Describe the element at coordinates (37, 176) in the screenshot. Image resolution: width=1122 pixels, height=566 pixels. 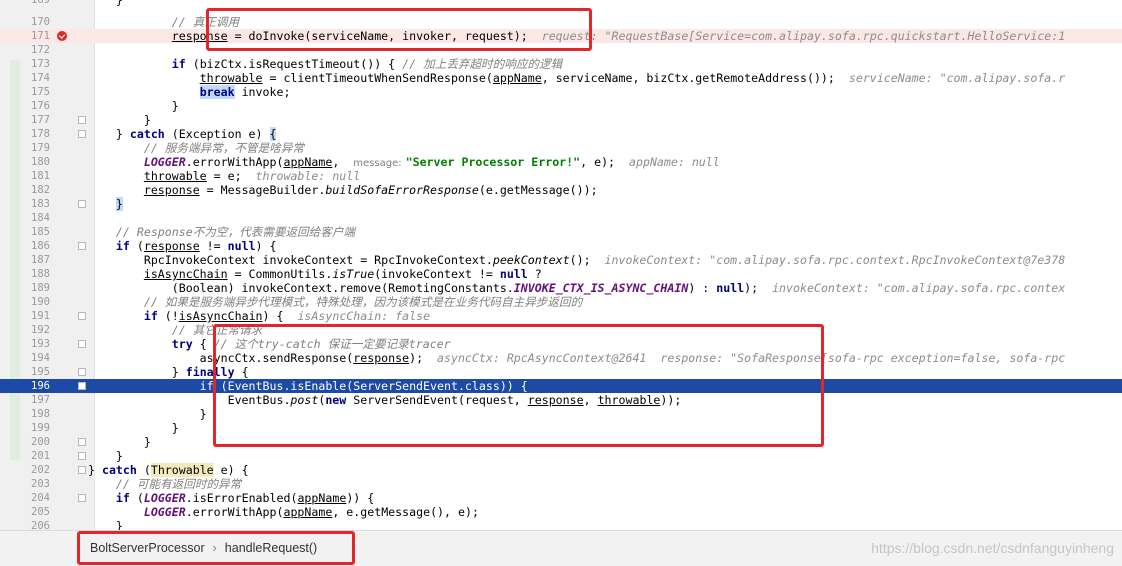
I see `line-number: 181` at that location.